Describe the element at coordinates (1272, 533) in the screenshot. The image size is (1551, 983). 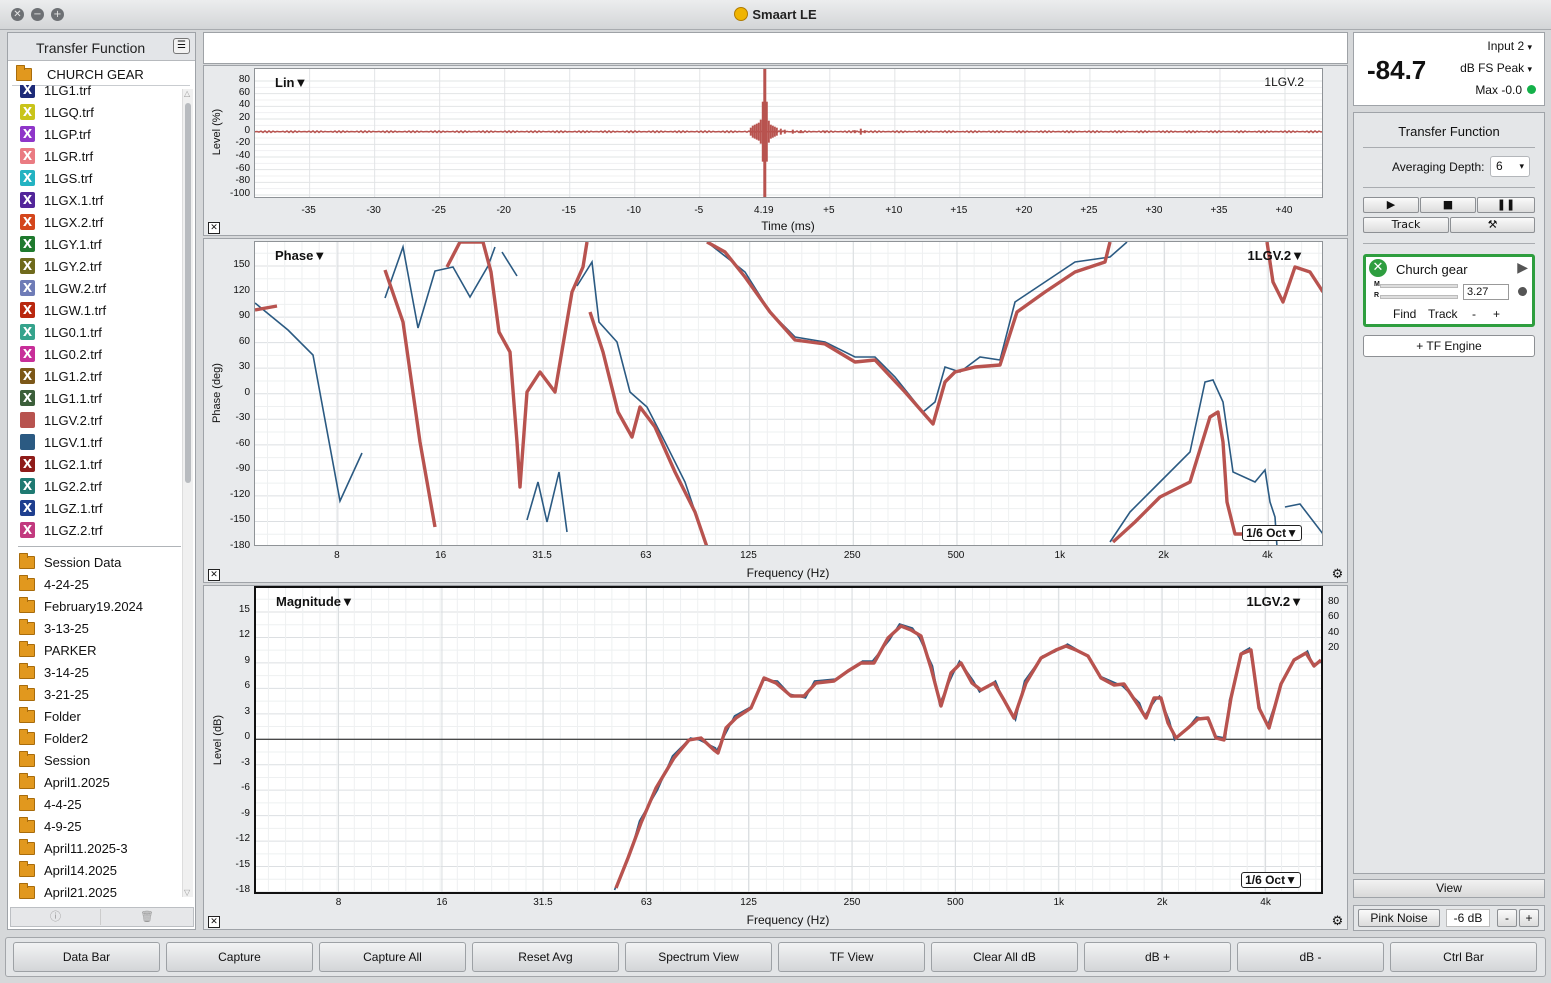
I see `phase-smoothing-select: 1/6 Oct▼` at that location.